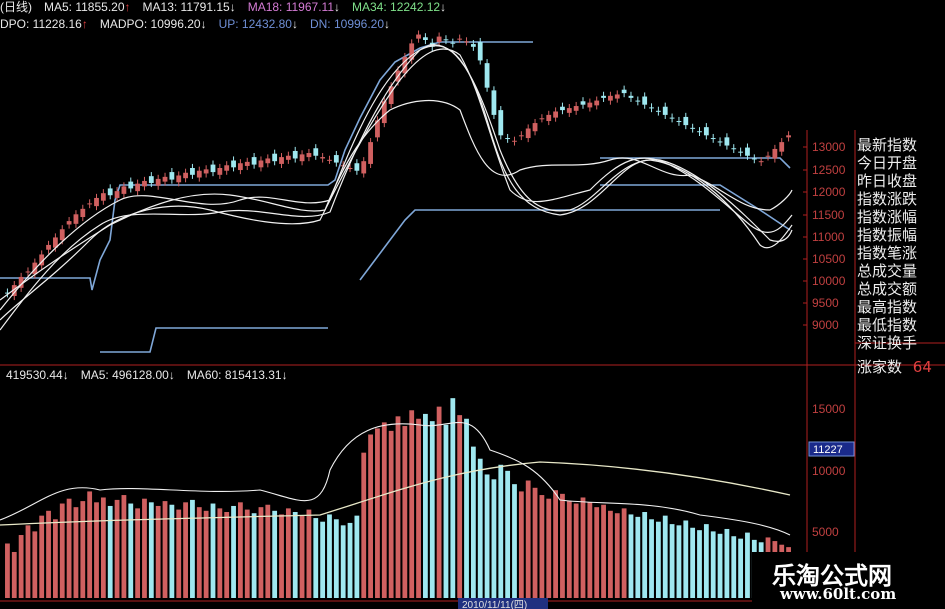 This screenshot has height=609, width=945. What do you see at coordinates (922, 367) in the screenshot?
I see `rise-value: 64` at bounding box center [922, 367].